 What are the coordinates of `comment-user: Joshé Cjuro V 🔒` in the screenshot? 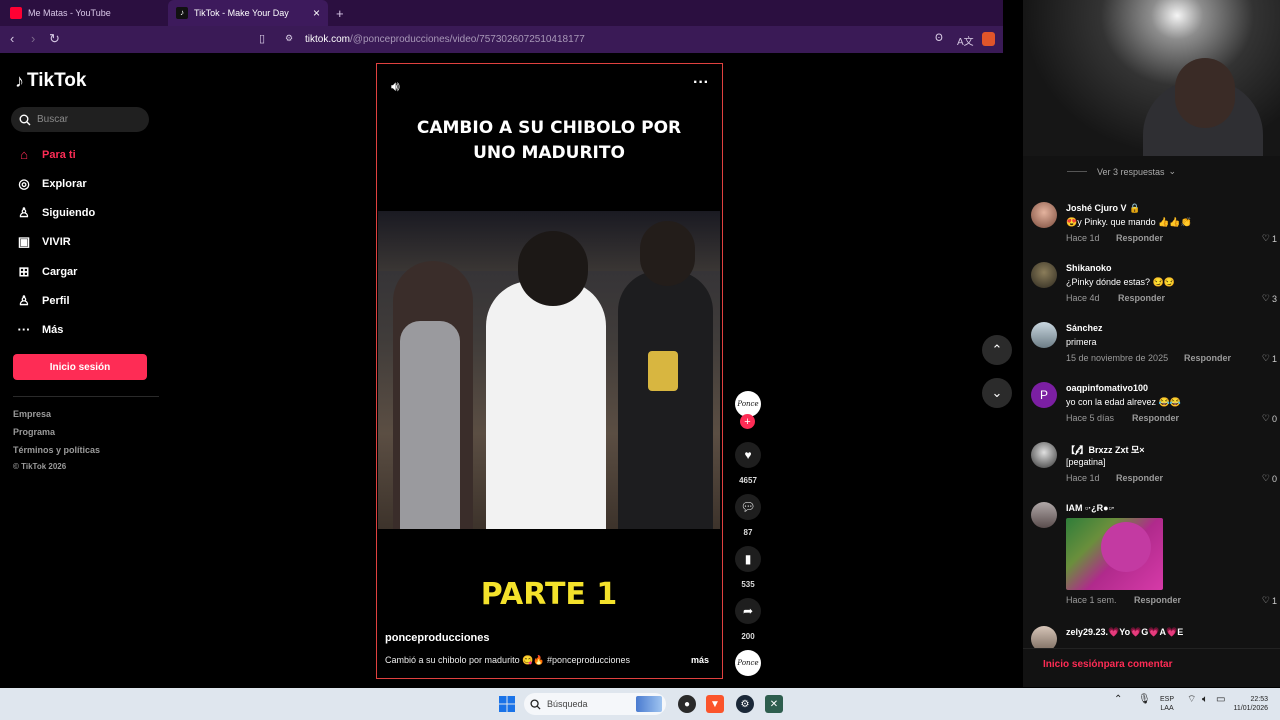 It's located at (1103, 208).